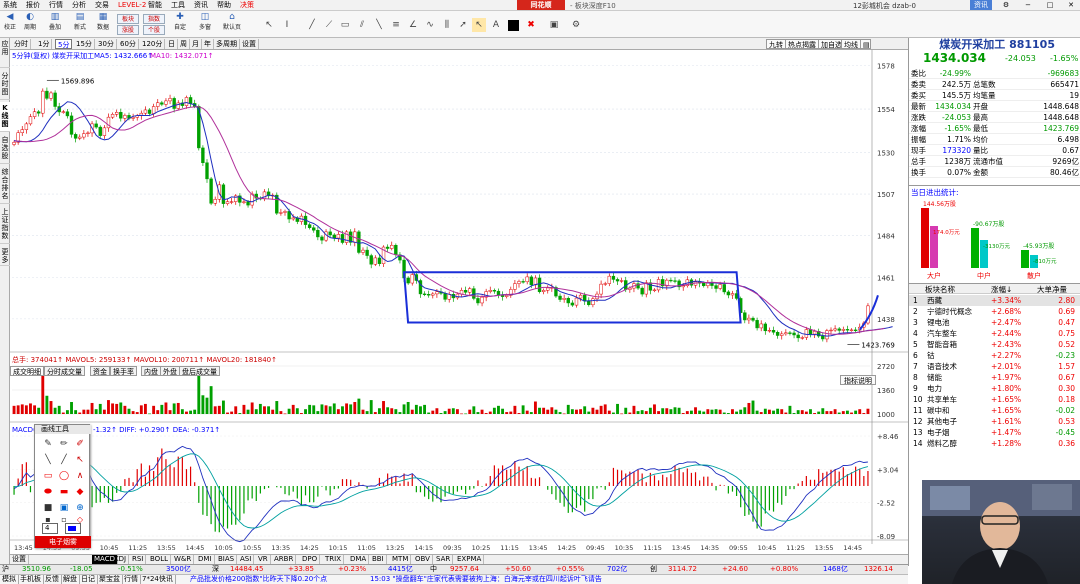  What do you see at coordinates (496, 25) in the screenshot?
I see `font-icon: A` at bounding box center [496, 25].